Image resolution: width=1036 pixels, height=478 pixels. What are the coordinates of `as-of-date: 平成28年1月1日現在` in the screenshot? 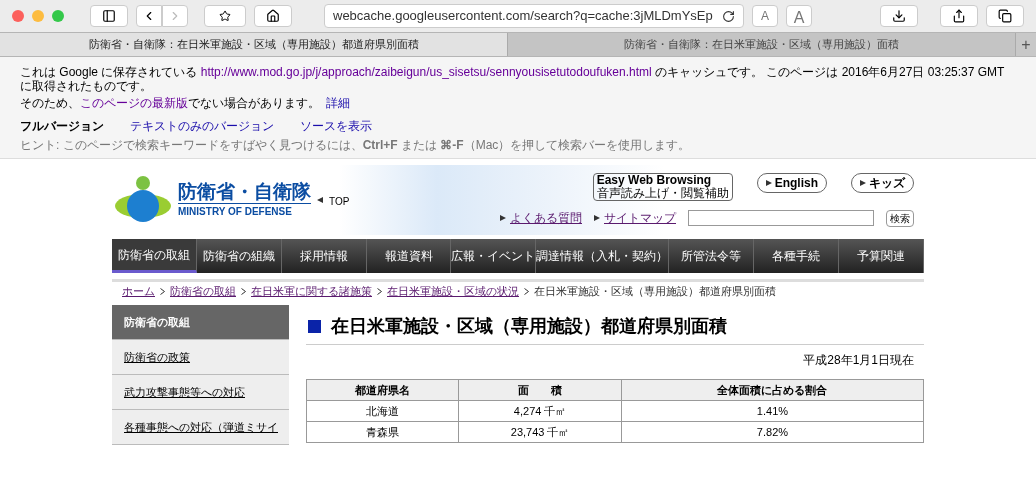 It's located at (858, 360).